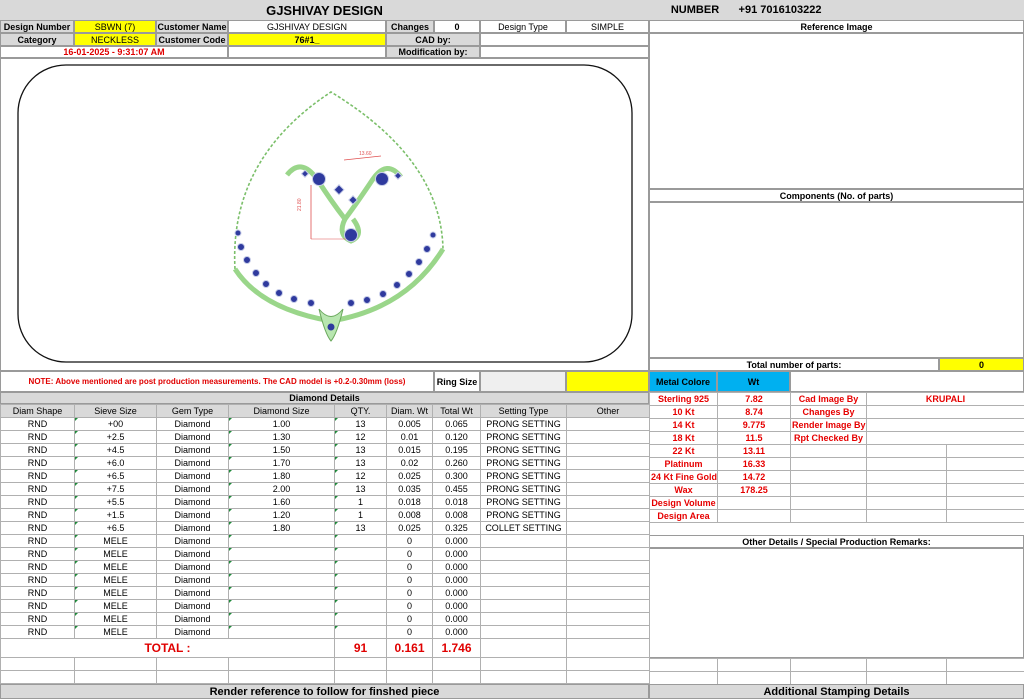 Image resolution: width=1024 pixels, height=699 pixels. I want to click on table-cell: 0.300, so click(456, 476).